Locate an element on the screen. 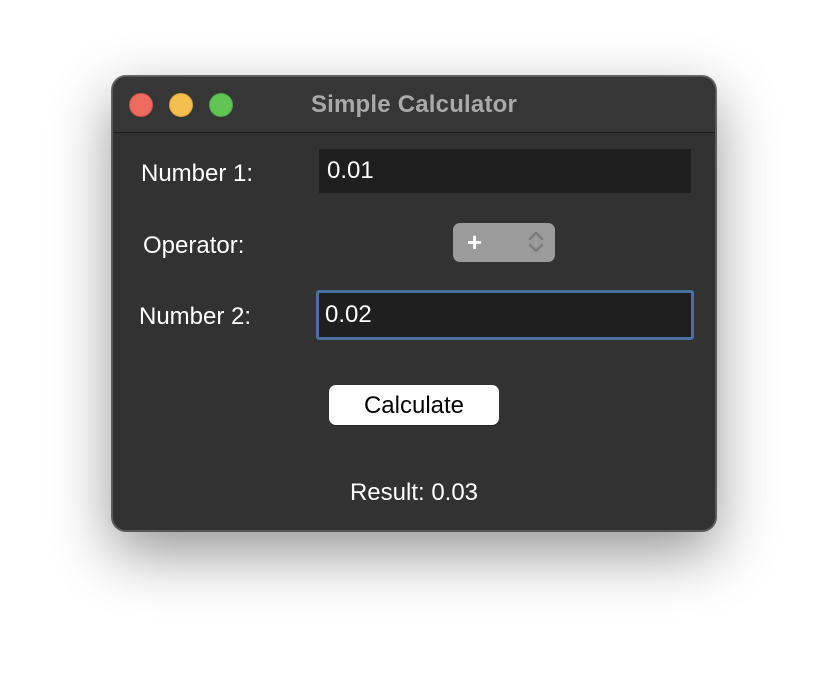 Image resolution: width=828 pixels, height=680 pixels. operator-selected-value: + is located at coordinates (475, 242).